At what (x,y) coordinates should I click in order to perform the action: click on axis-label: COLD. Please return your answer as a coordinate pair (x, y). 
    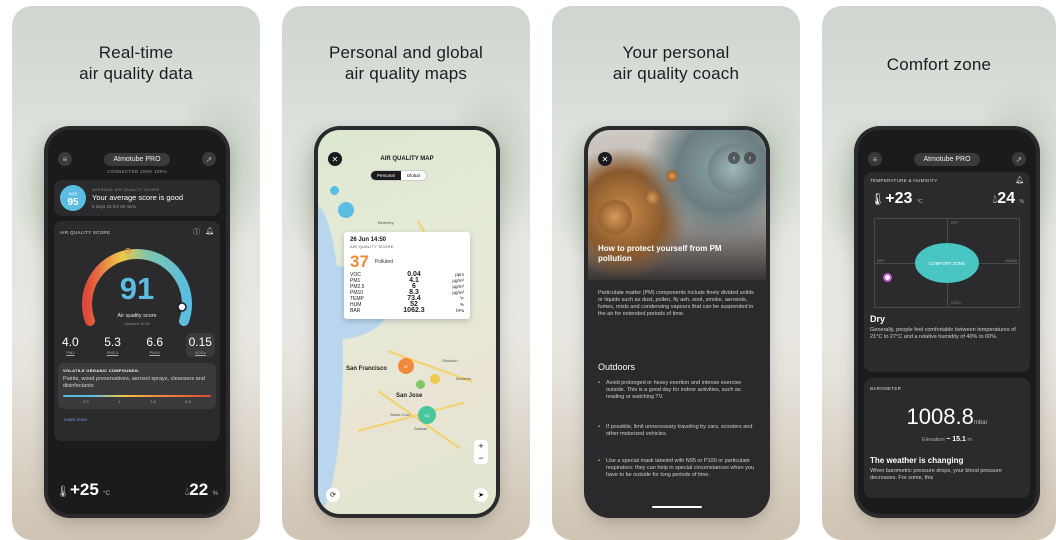
    Looking at the image, I should click on (956, 303).